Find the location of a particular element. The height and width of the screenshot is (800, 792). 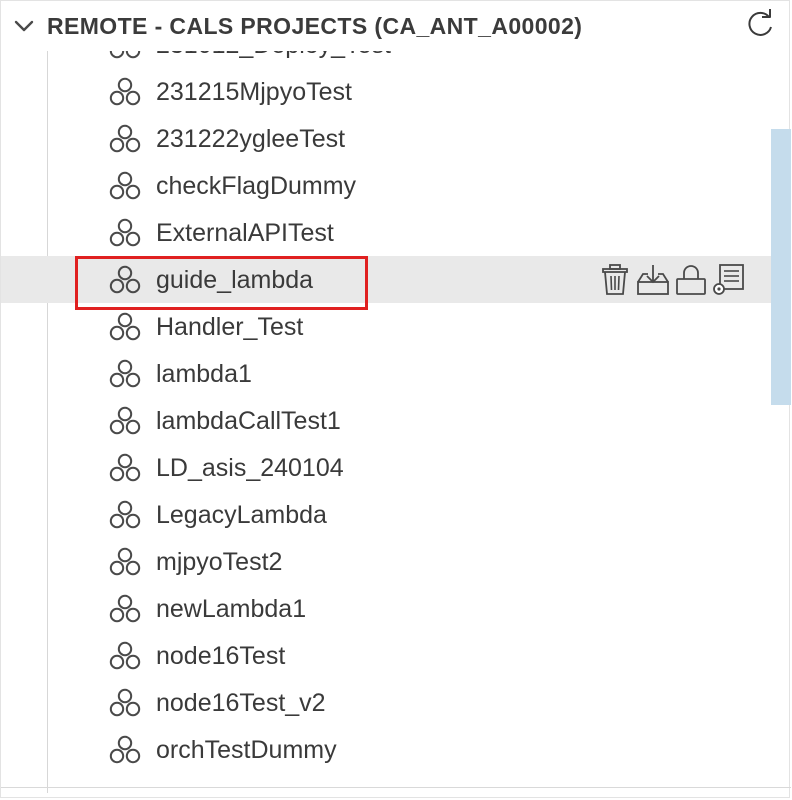

project-item: orchTestDummy is located at coordinates (386, 749).